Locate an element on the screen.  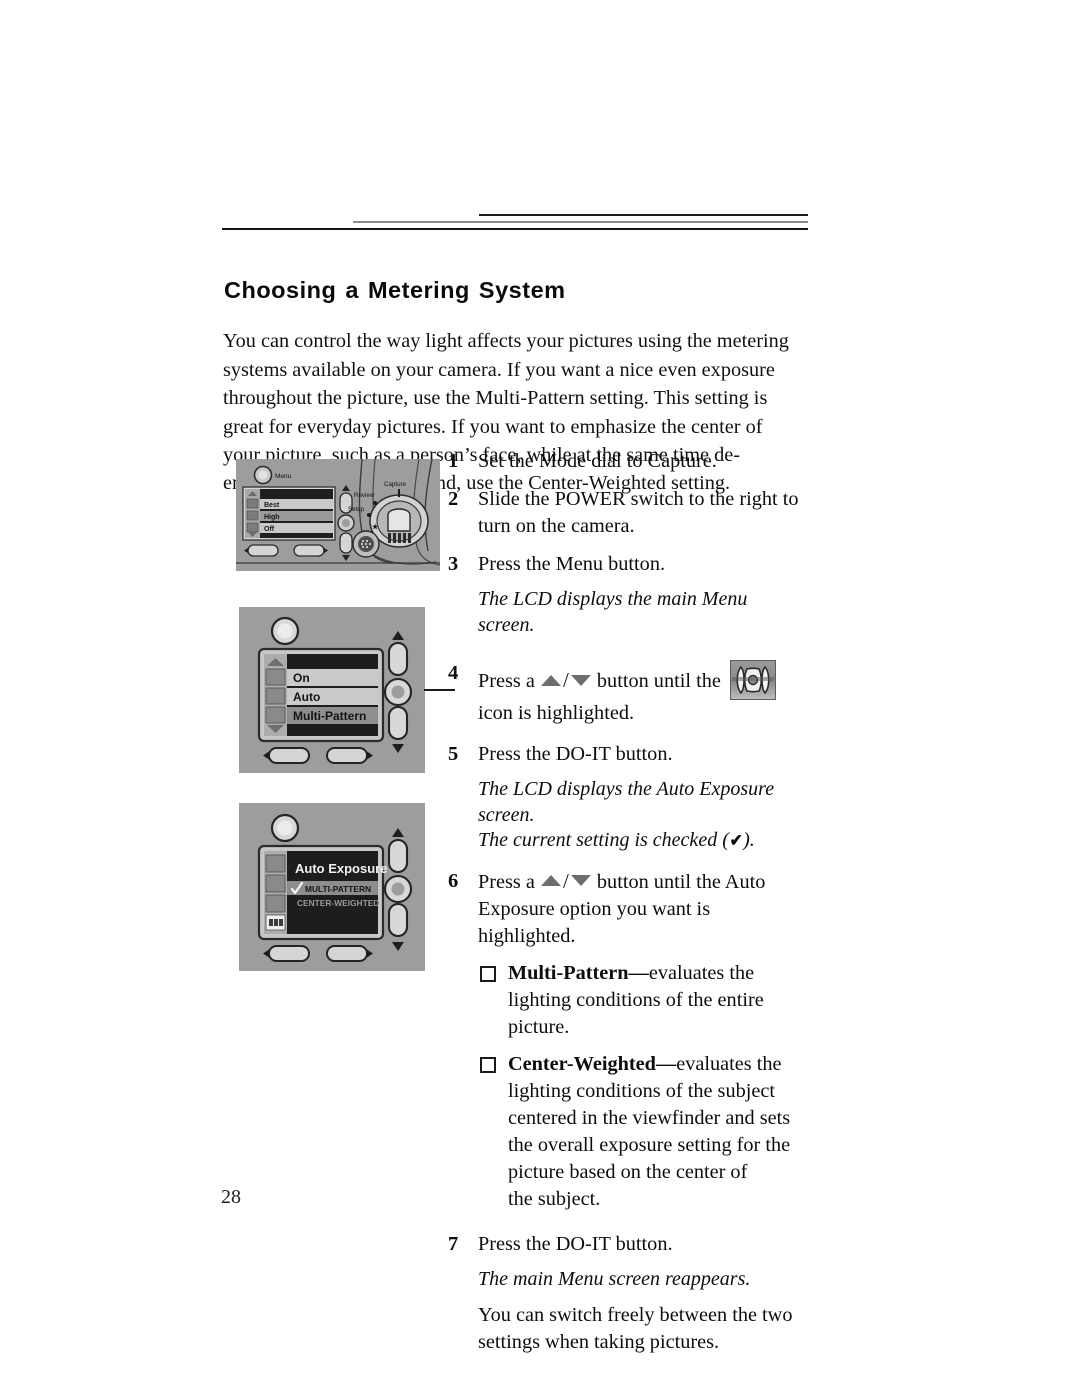
camera-lcd-row-3: Off is located at coordinates (269, 529).